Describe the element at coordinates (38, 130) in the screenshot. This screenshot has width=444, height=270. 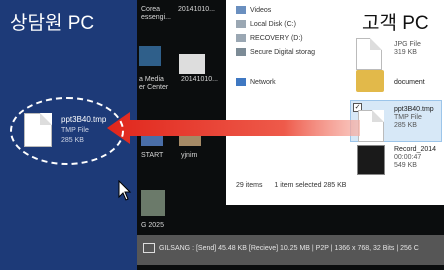
I see `received-file-icon` at that location.